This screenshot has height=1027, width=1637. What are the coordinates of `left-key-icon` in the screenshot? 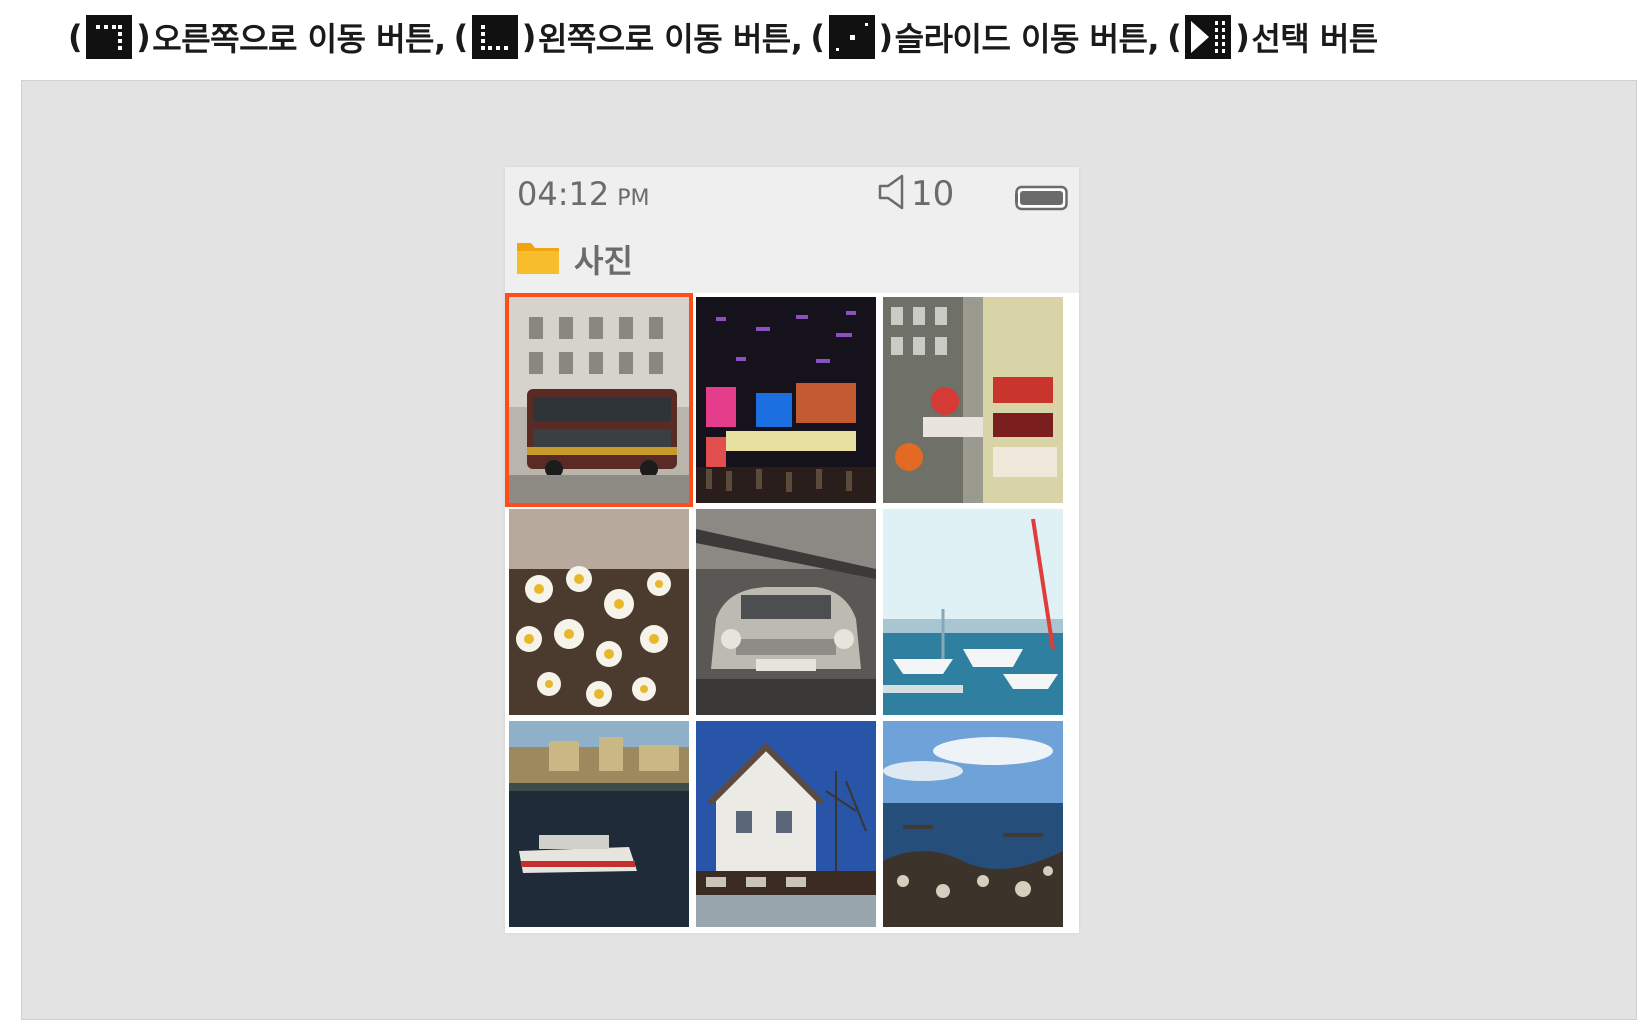 It's located at (494, 37).